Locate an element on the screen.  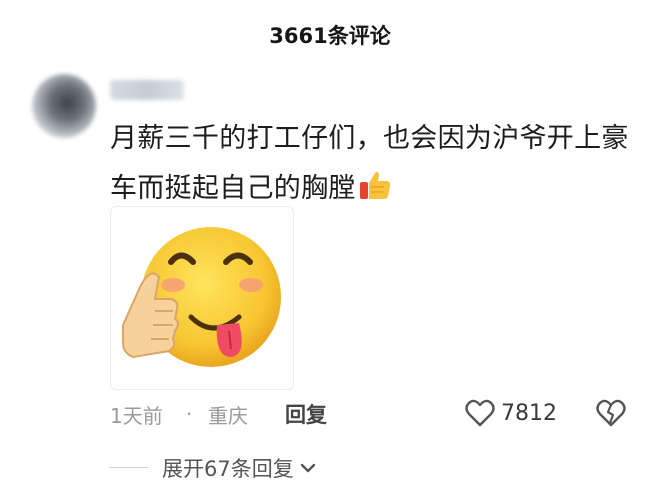
comment-count-title: 3661条评论 is located at coordinates (330, 36).